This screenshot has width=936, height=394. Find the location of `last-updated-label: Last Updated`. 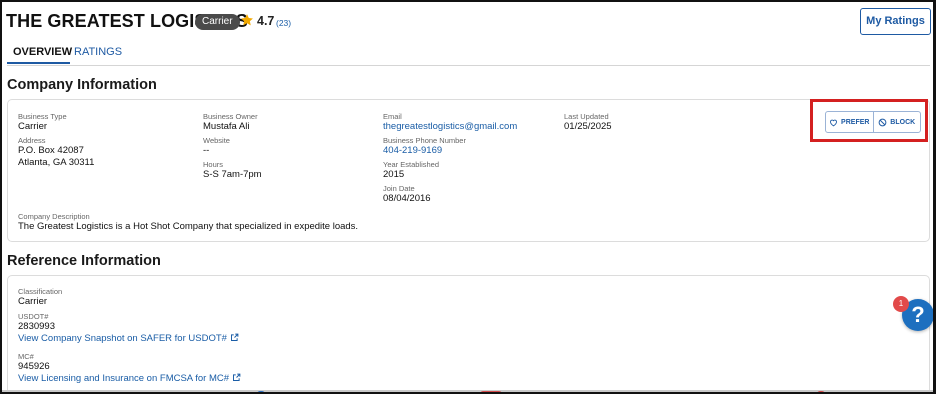

last-updated-label: Last Updated is located at coordinates (586, 116).